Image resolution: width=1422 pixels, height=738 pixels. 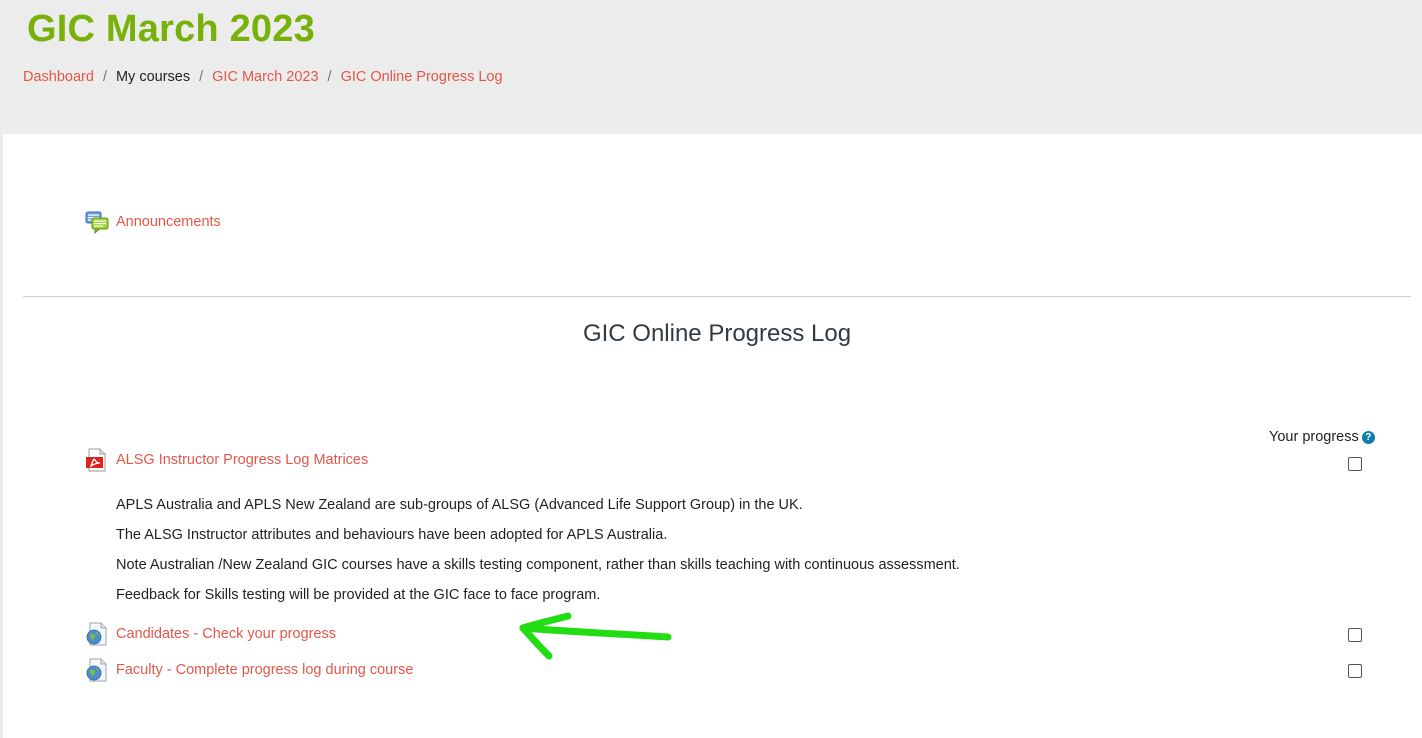 What do you see at coordinates (717, 333) in the screenshot?
I see `section-title: GIC Online Progress Log` at bounding box center [717, 333].